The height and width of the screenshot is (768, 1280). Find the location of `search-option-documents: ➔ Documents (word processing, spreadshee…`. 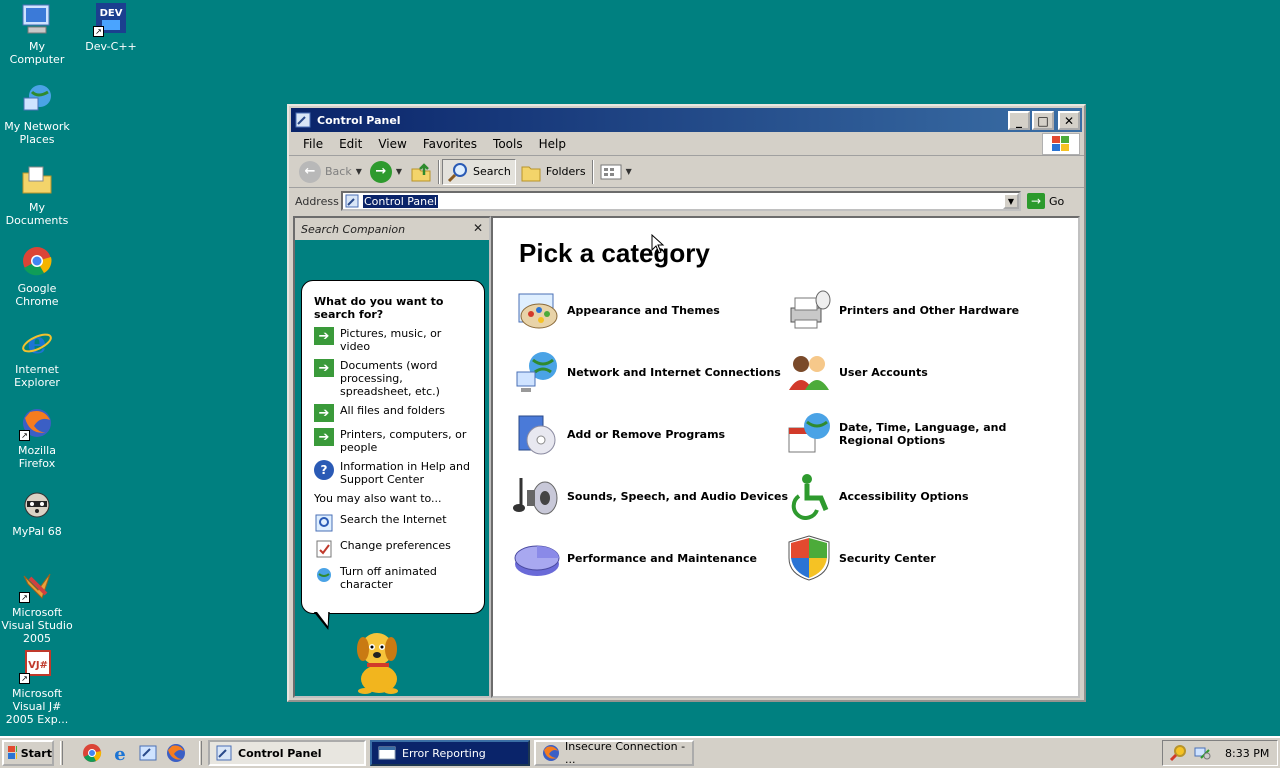

search-option-documents: ➔ Documents (word processing, spreadshee… is located at coordinates (394, 378).